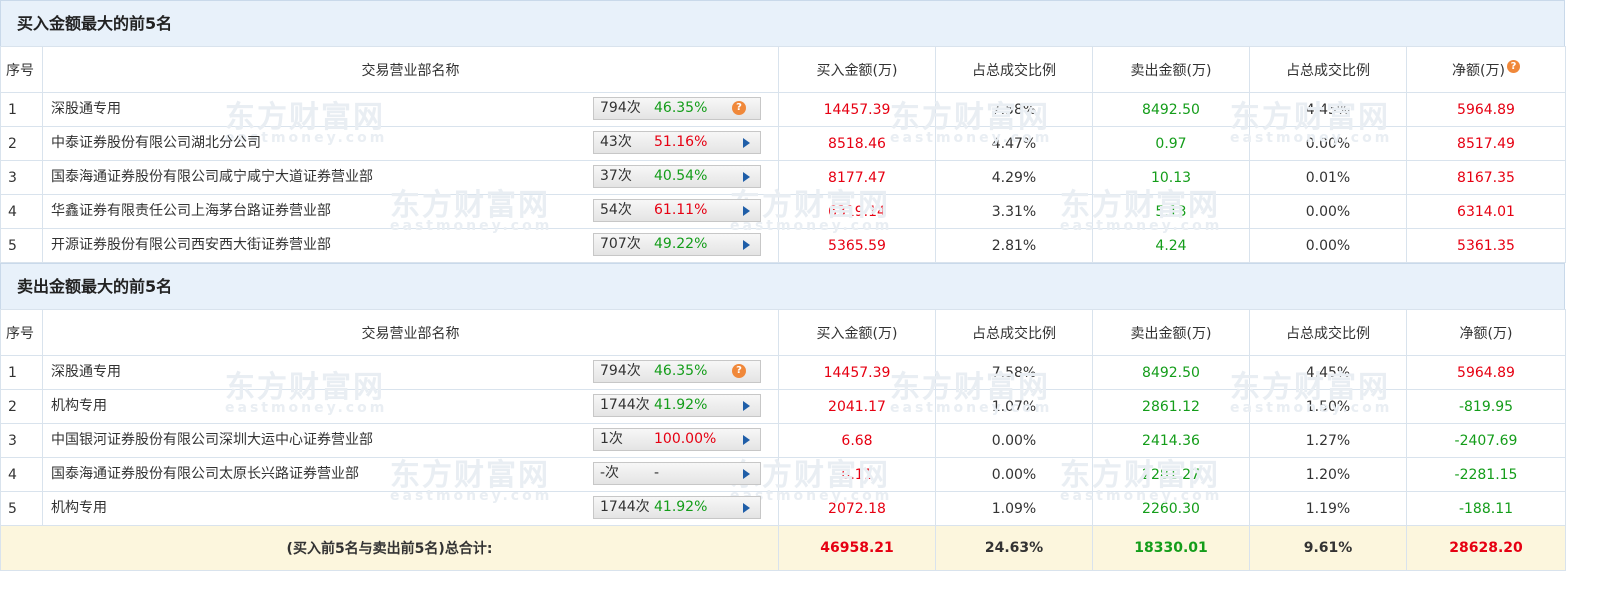 This screenshot has height=597, width=1623. What do you see at coordinates (1171, 474) in the screenshot?
I see `sell-amount: 2281.27` at bounding box center [1171, 474].